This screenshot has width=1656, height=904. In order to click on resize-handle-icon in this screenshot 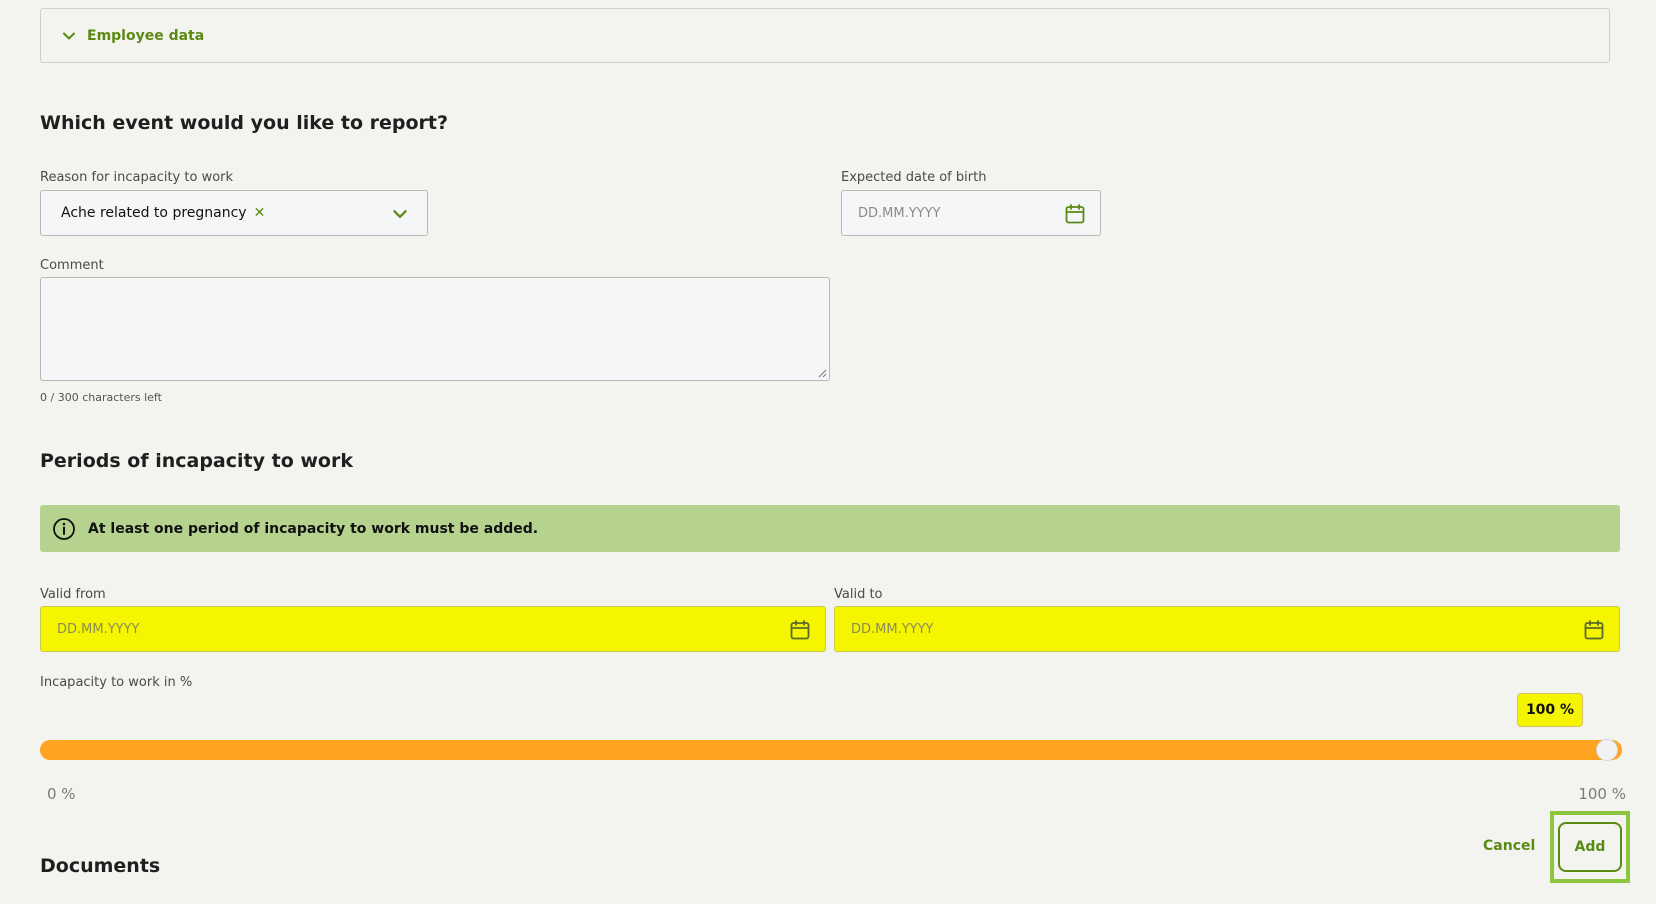, I will do `click(822, 373)`.